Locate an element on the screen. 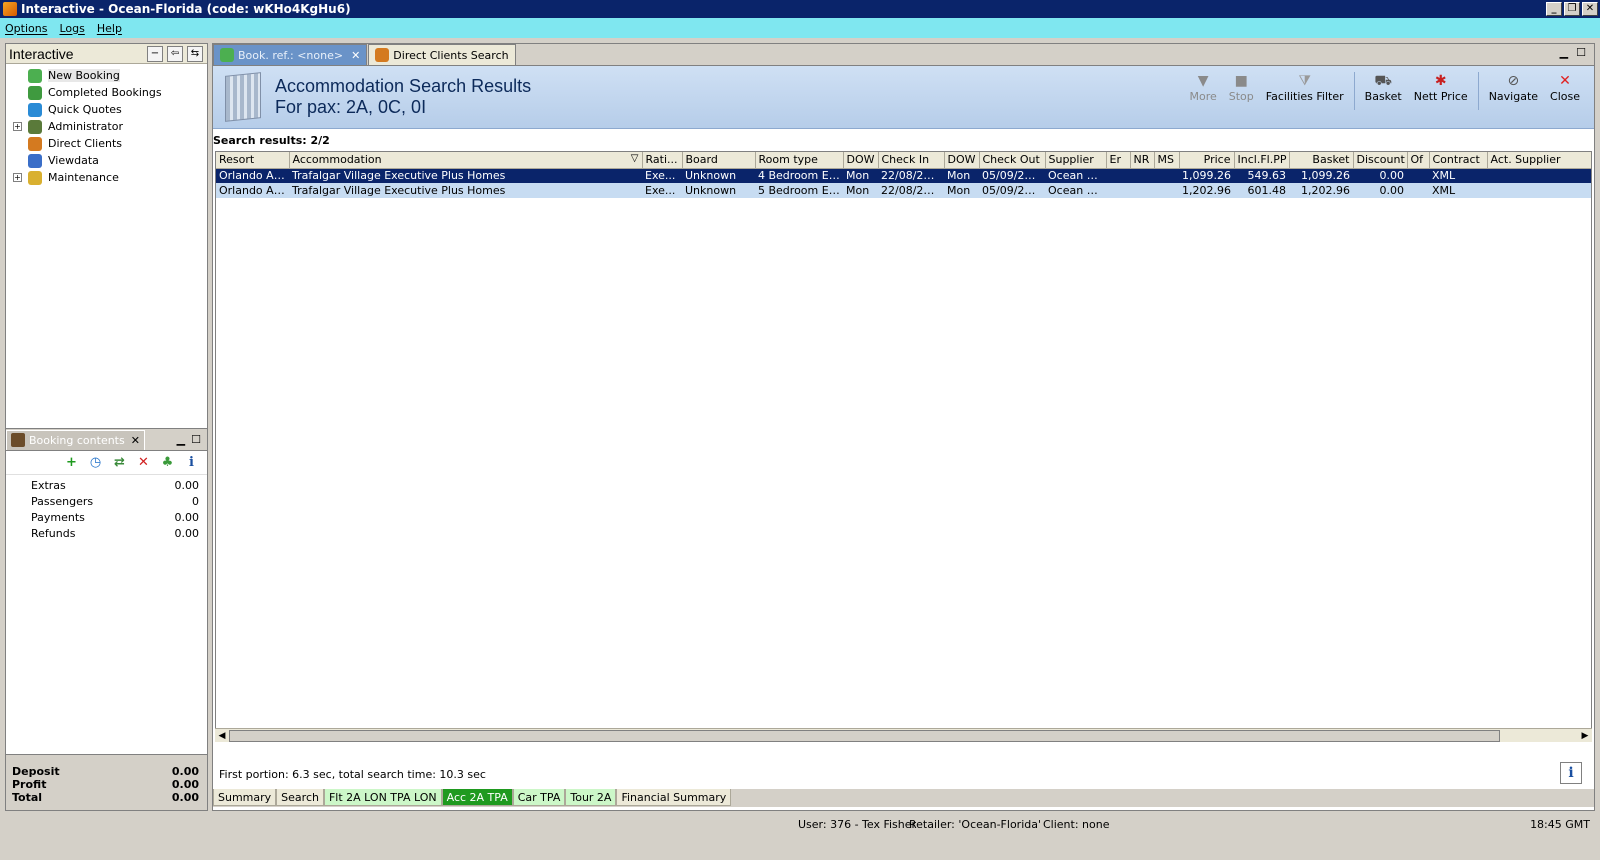 Image resolution: width=1600 pixels, height=860 pixels. column-header: Discount is located at coordinates (1380, 160).